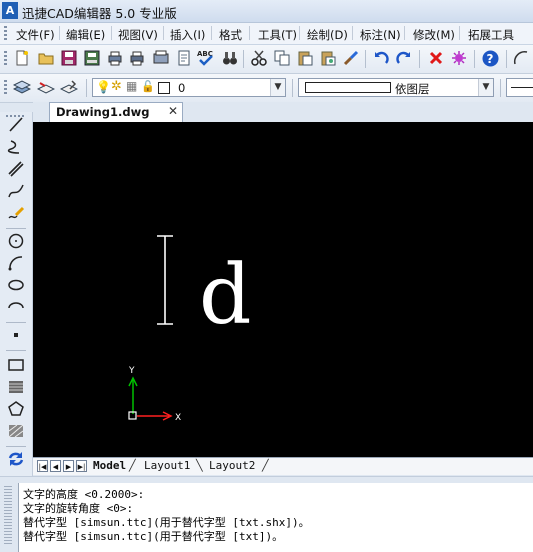 Image resolution: width=533 pixels, height=552 pixels. I want to click on point-tool-icon, so click(16, 335).